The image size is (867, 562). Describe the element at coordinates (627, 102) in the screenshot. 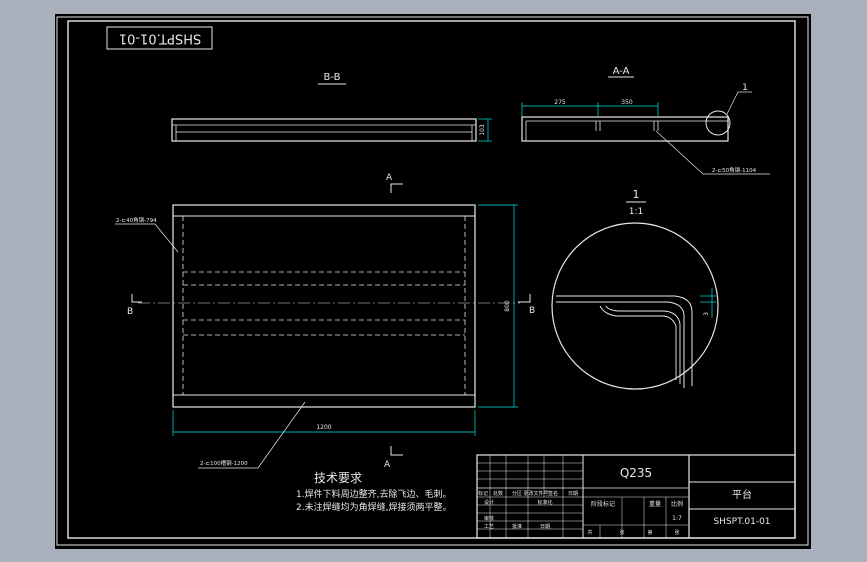

I see `dim-aa-right: 350` at that location.